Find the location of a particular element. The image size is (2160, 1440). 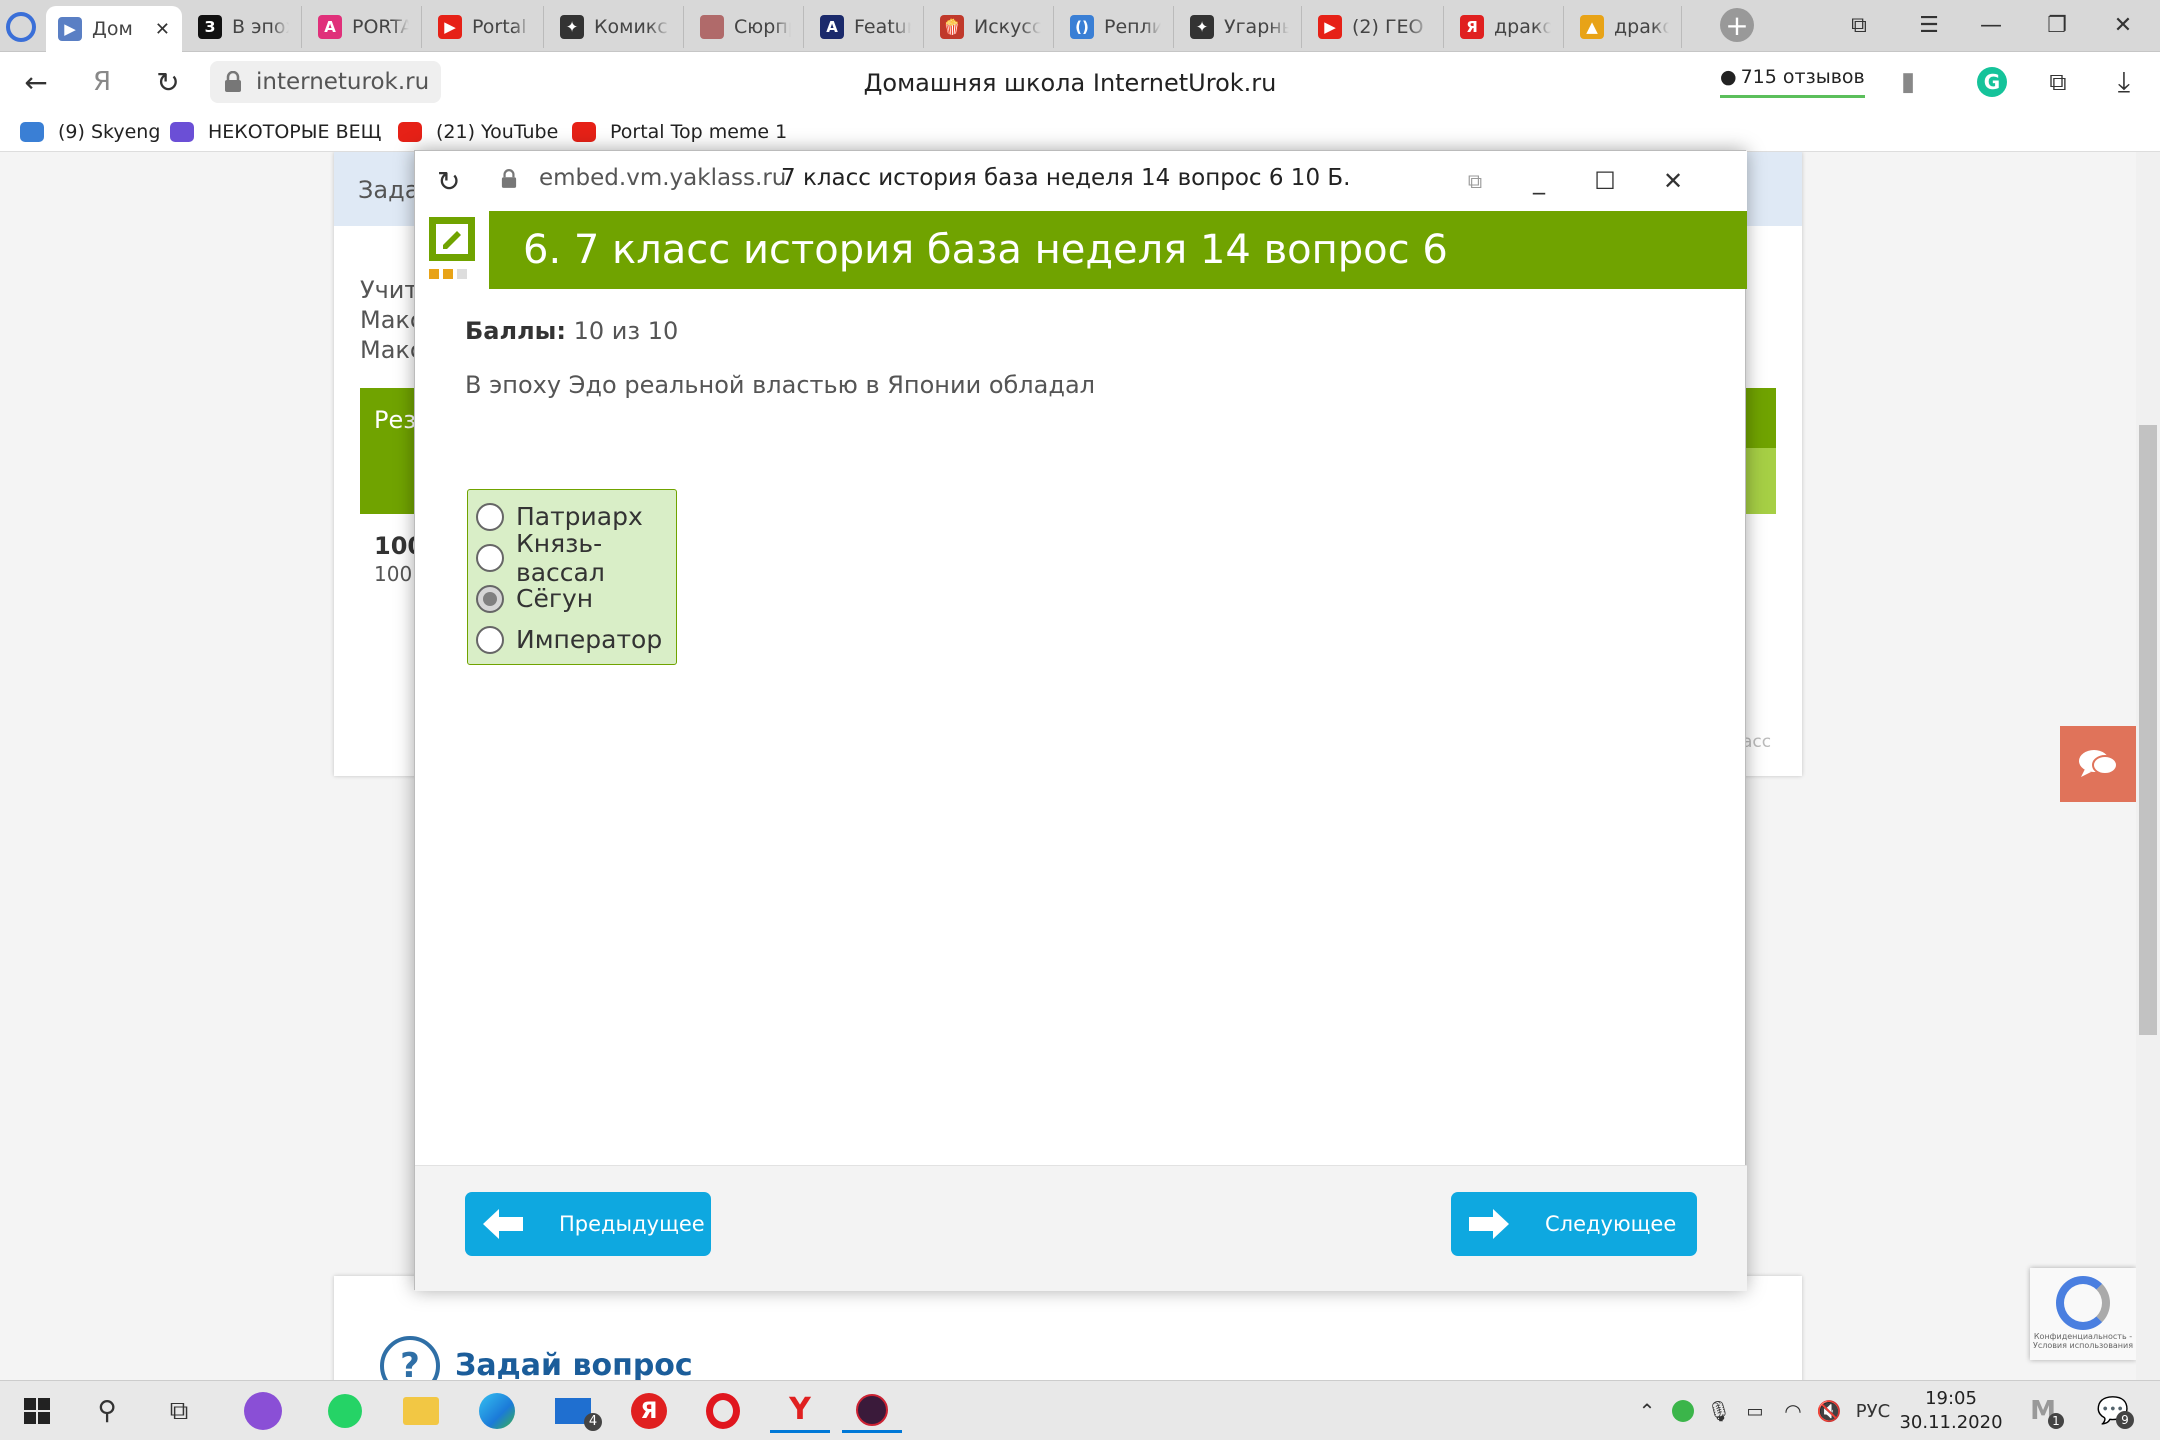

ask-question-title: Задай вопрос is located at coordinates (574, 1365).